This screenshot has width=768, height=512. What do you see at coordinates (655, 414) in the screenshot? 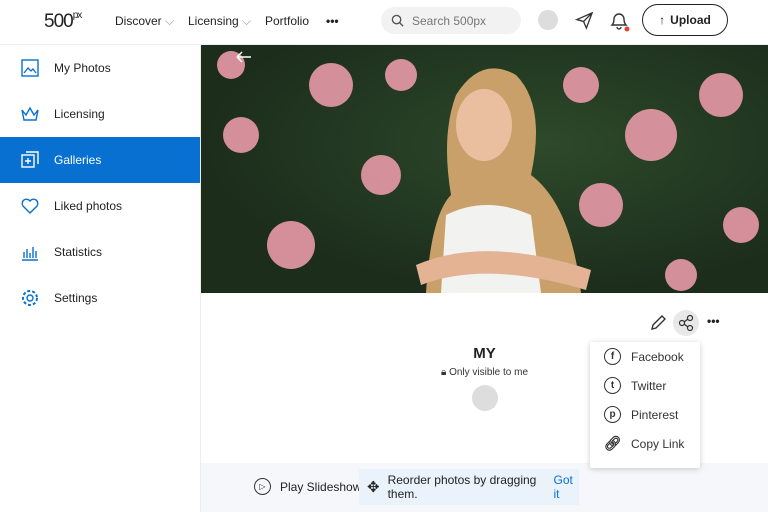
I see `menu-label: Pinterest` at bounding box center [655, 414].